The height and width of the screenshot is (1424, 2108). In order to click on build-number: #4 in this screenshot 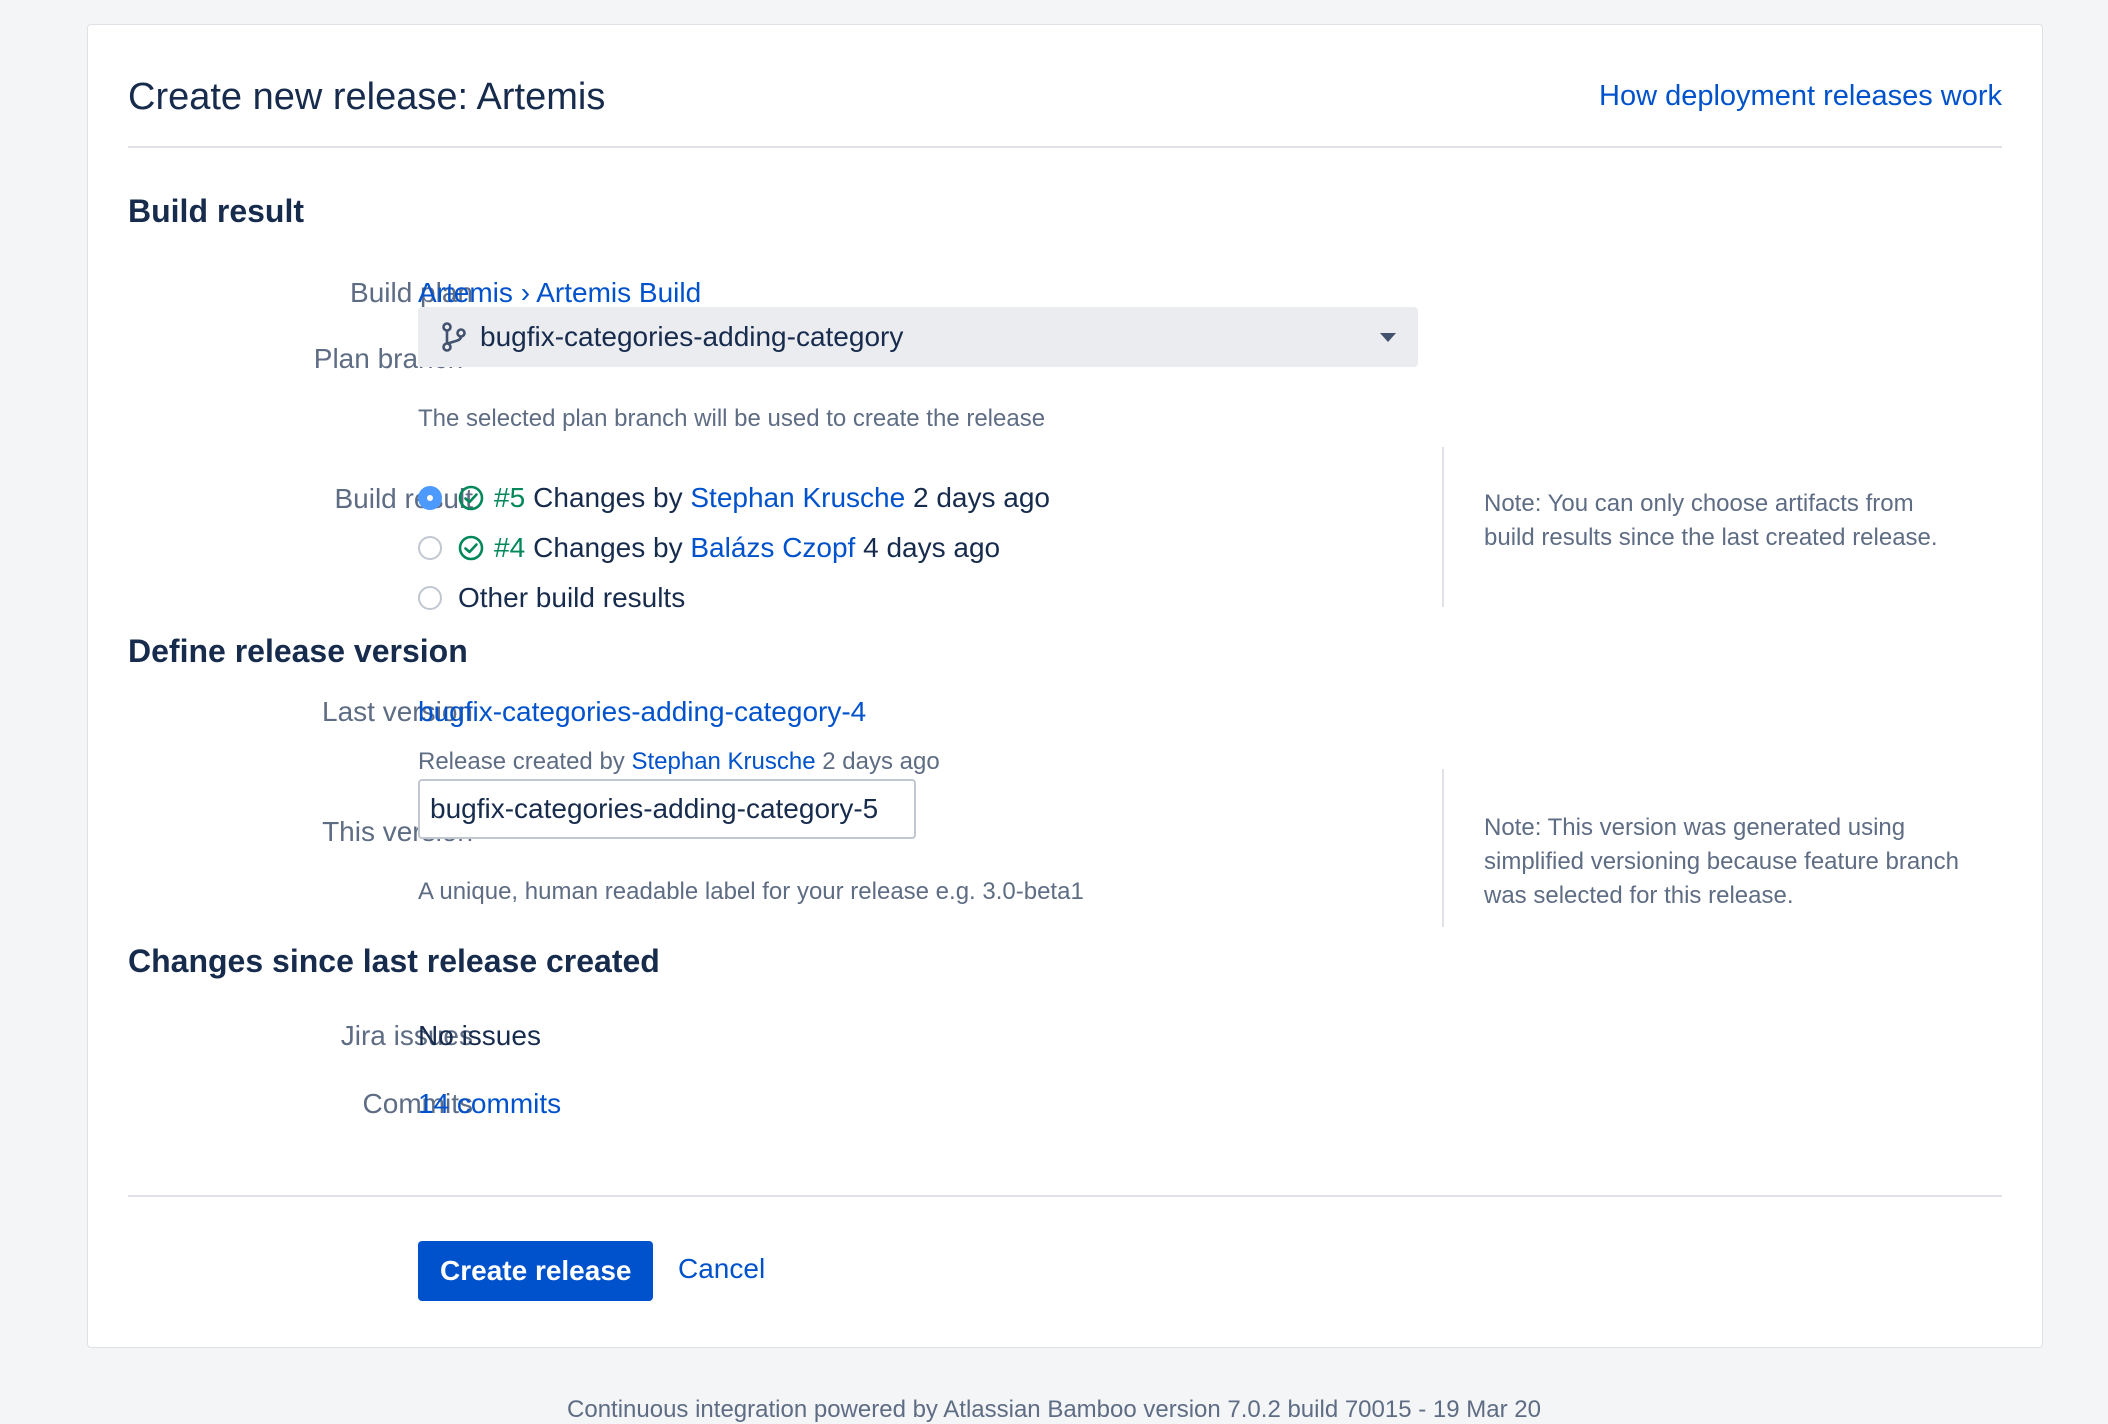, I will do `click(509, 548)`.